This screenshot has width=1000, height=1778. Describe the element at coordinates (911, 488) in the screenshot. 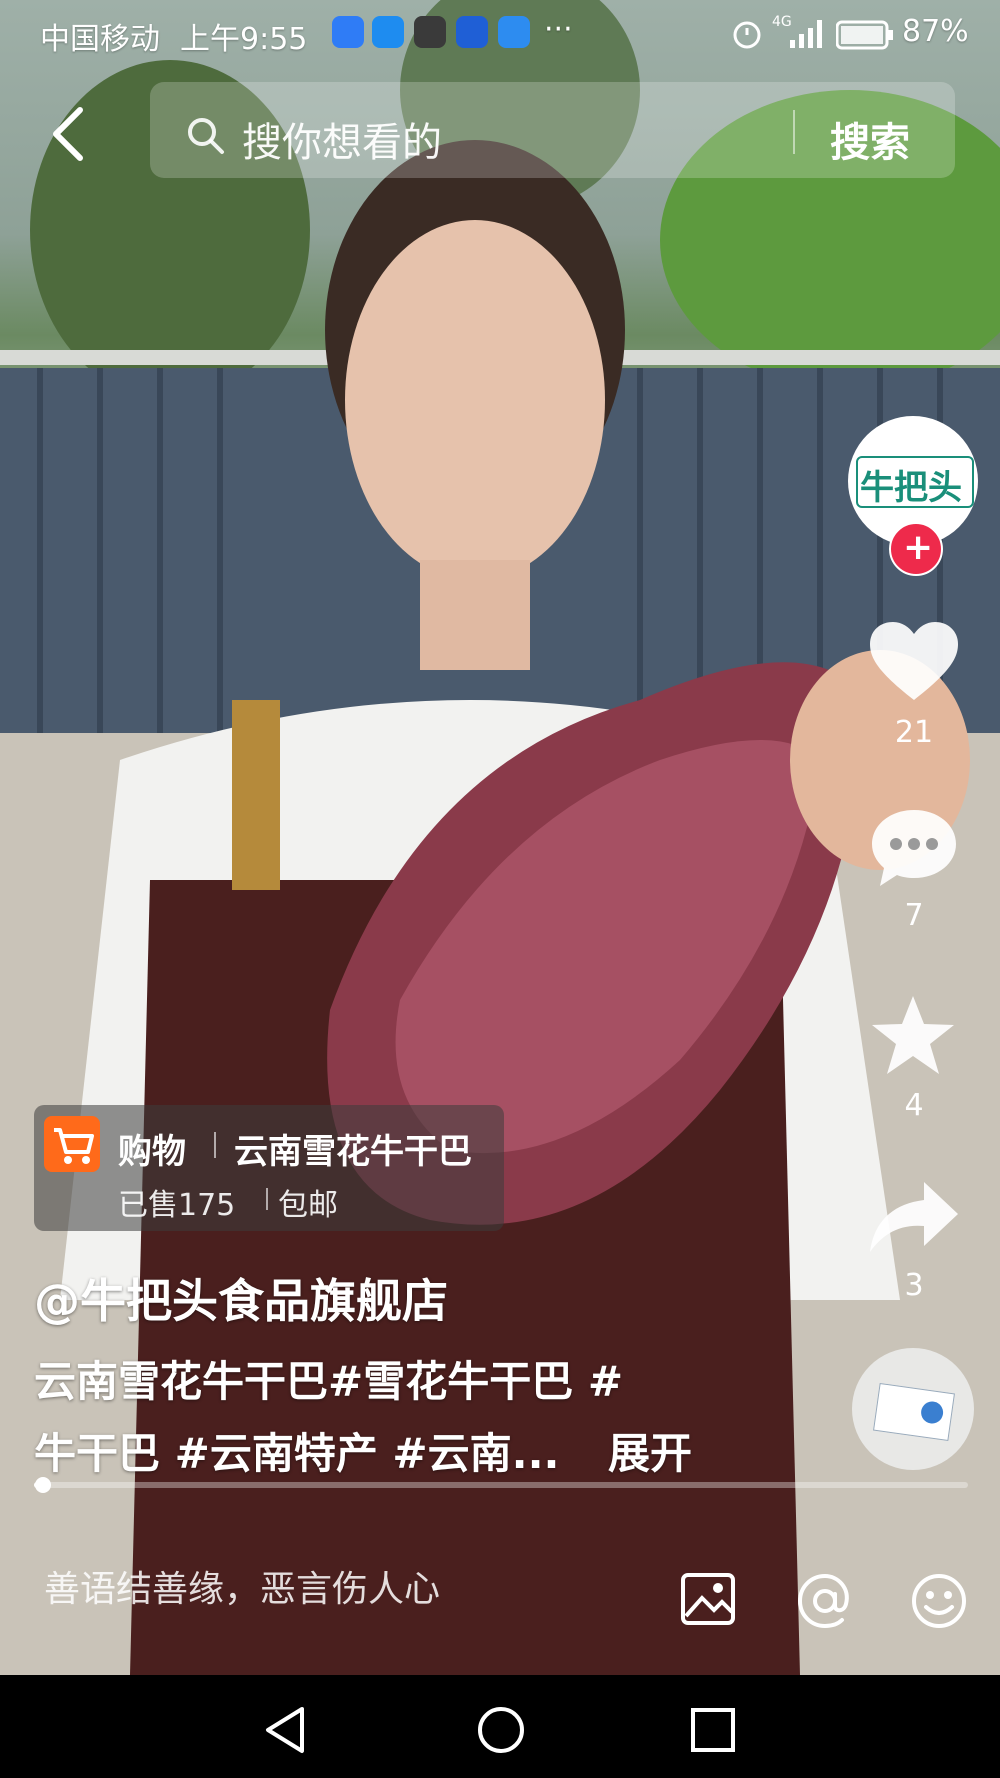

I see `avatar-logo-text: 牛把头` at that location.